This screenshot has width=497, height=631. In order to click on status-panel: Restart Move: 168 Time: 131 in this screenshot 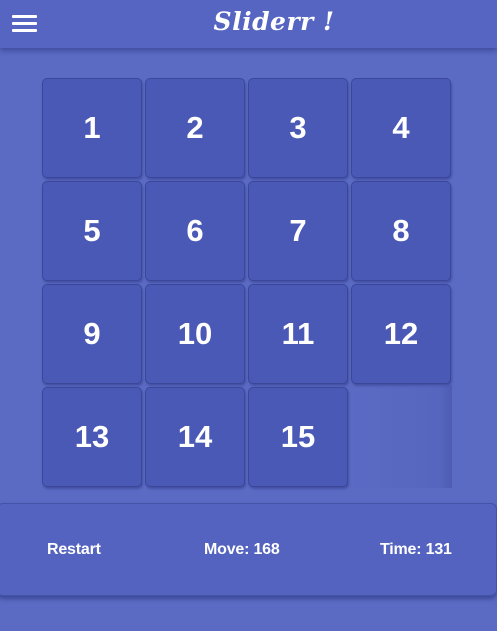, I will do `click(248, 549)`.